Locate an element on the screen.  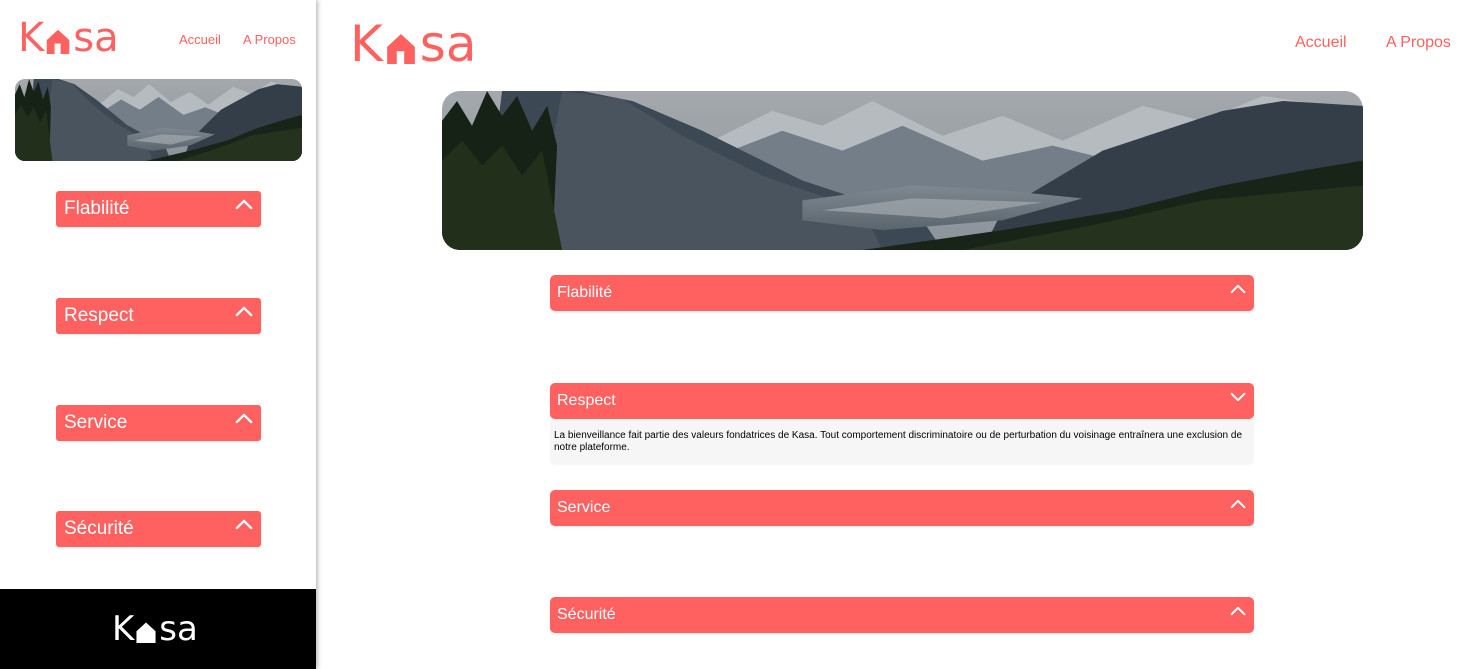
chevron-down-icon is located at coordinates (1238, 397).